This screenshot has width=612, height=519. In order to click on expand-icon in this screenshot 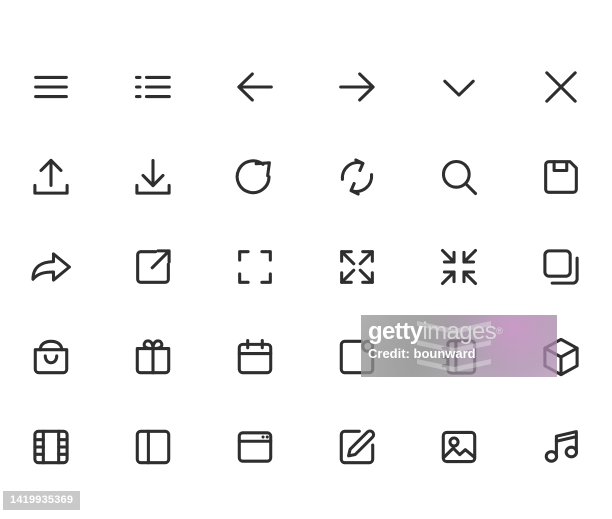, I will do `click(357, 267)`.